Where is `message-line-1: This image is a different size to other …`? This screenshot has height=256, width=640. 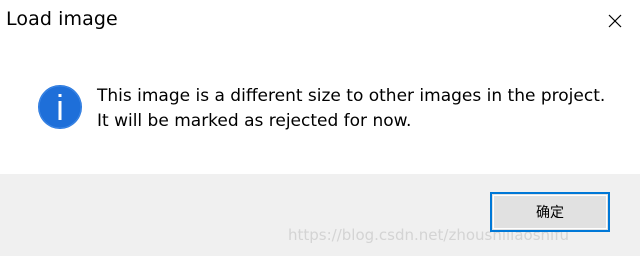
message-line-1: This image is a different size to other … is located at coordinates (351, 96).